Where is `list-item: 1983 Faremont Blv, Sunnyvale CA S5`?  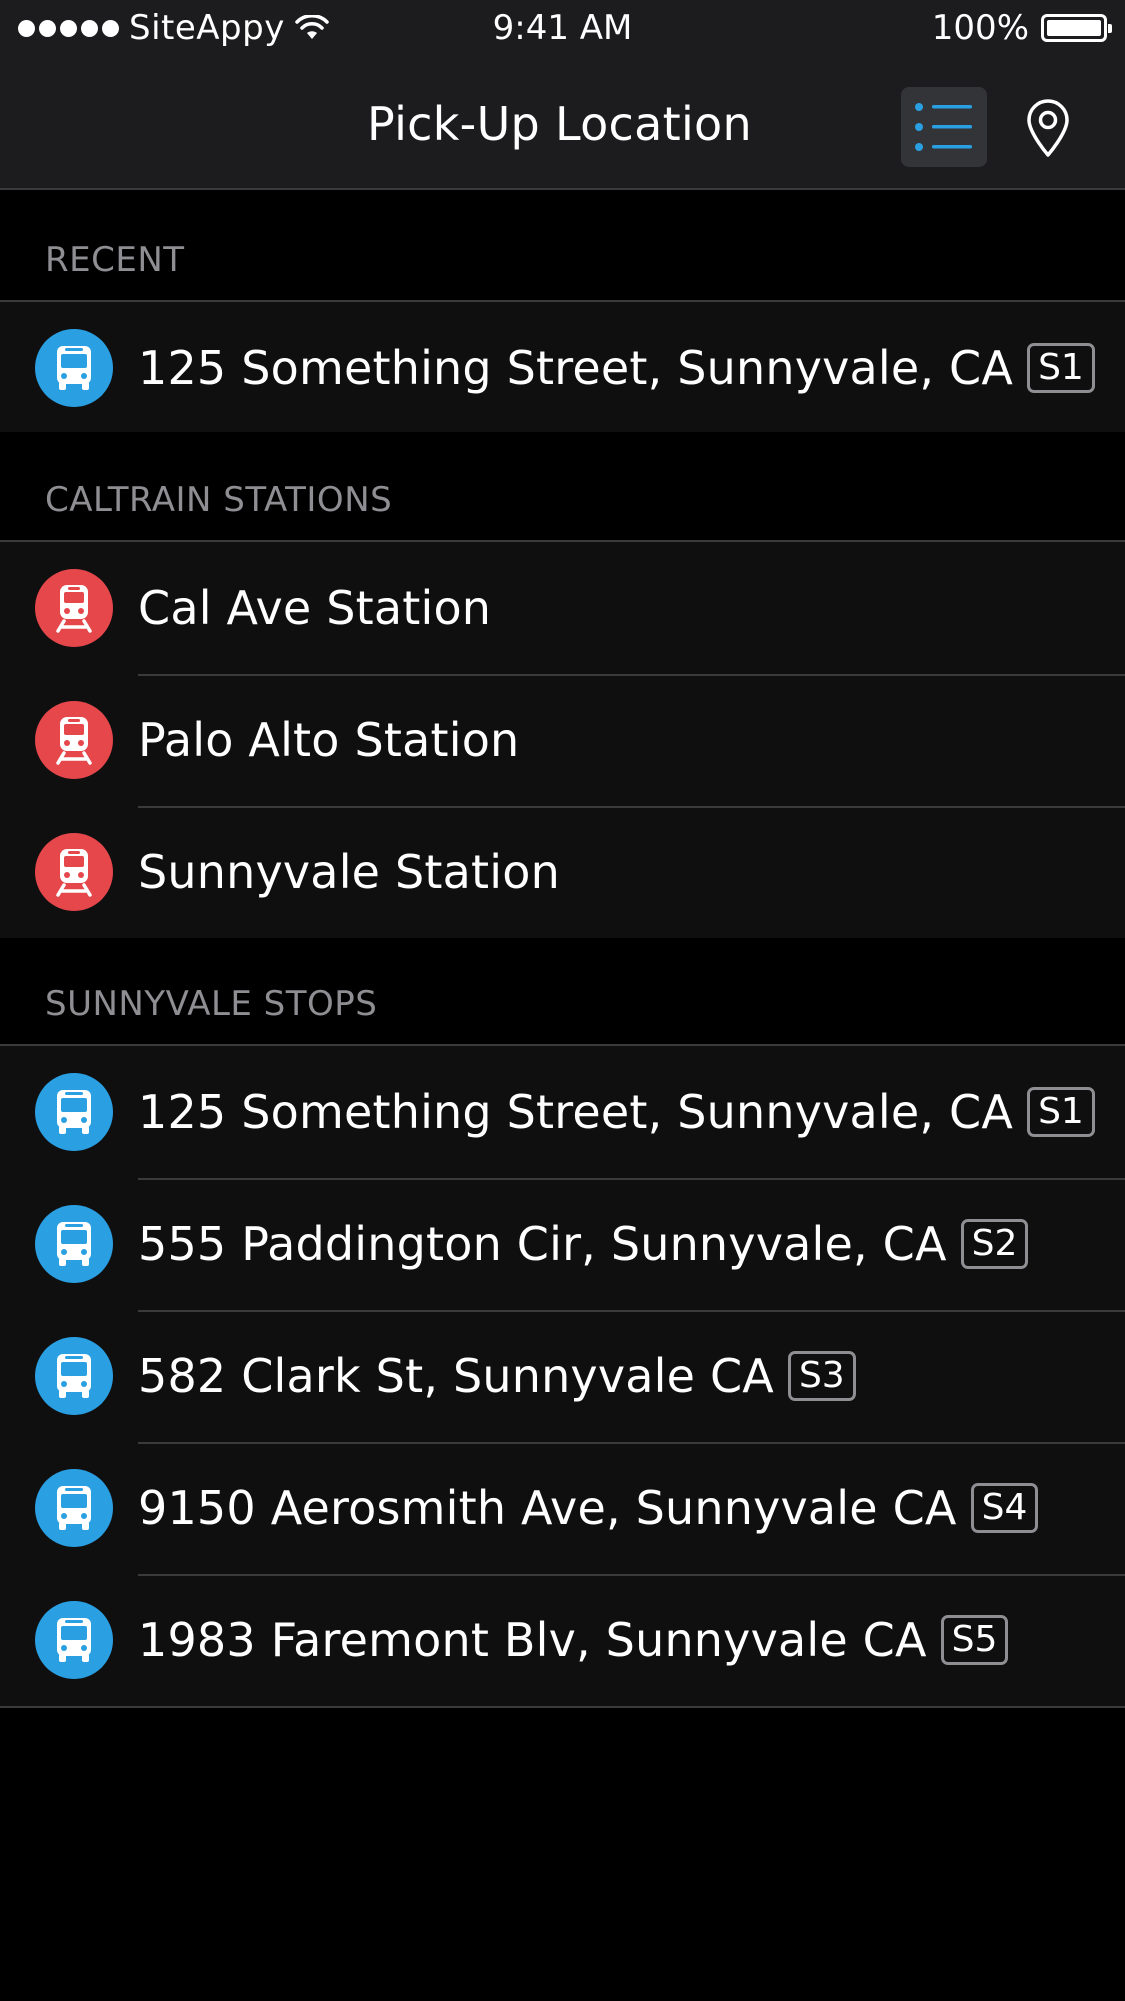 list-item: 1983 Faremont Blv, Sunnyvale CA S5 is located at coordinates (562, 1640).